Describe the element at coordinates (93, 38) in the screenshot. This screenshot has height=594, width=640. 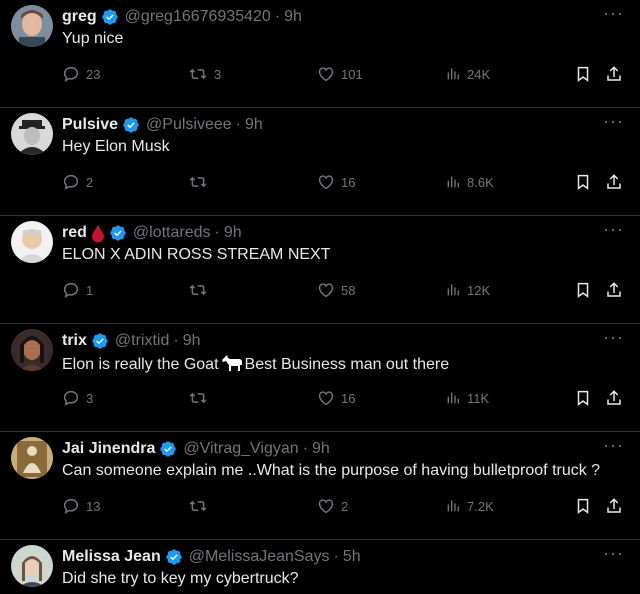
I see `tweet-text: Yup nice` at that location.